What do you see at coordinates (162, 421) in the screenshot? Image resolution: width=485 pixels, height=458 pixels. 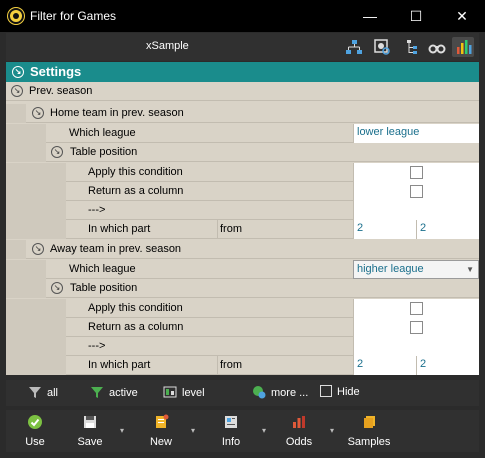 I see `new-doc-icon` at bounding box center [162, 421].